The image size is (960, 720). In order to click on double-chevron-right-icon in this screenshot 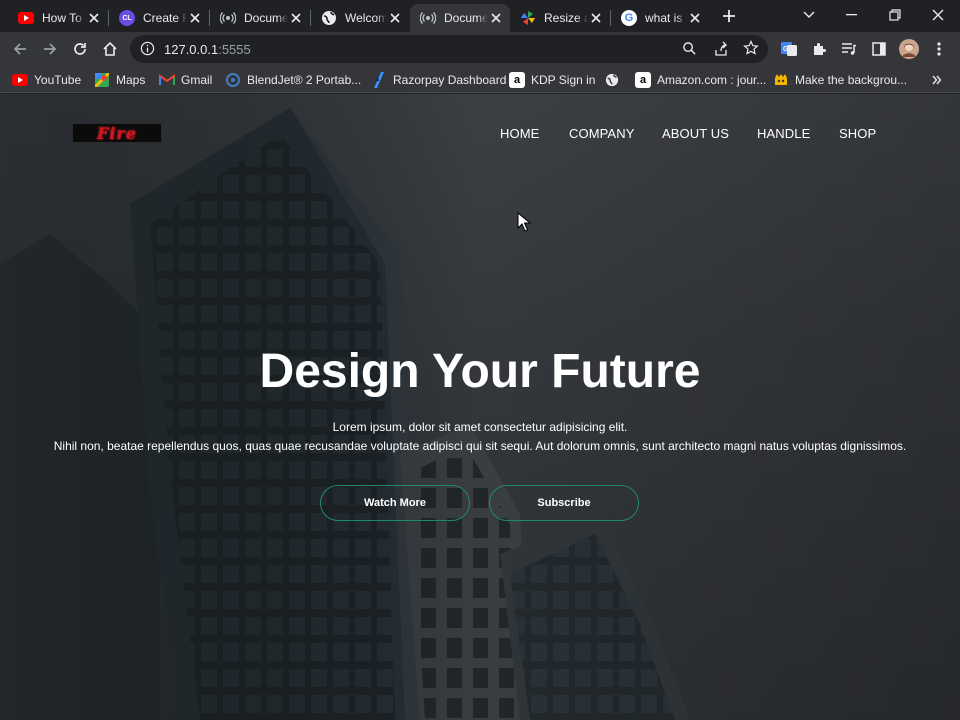, I will do `click(937, 80)`.